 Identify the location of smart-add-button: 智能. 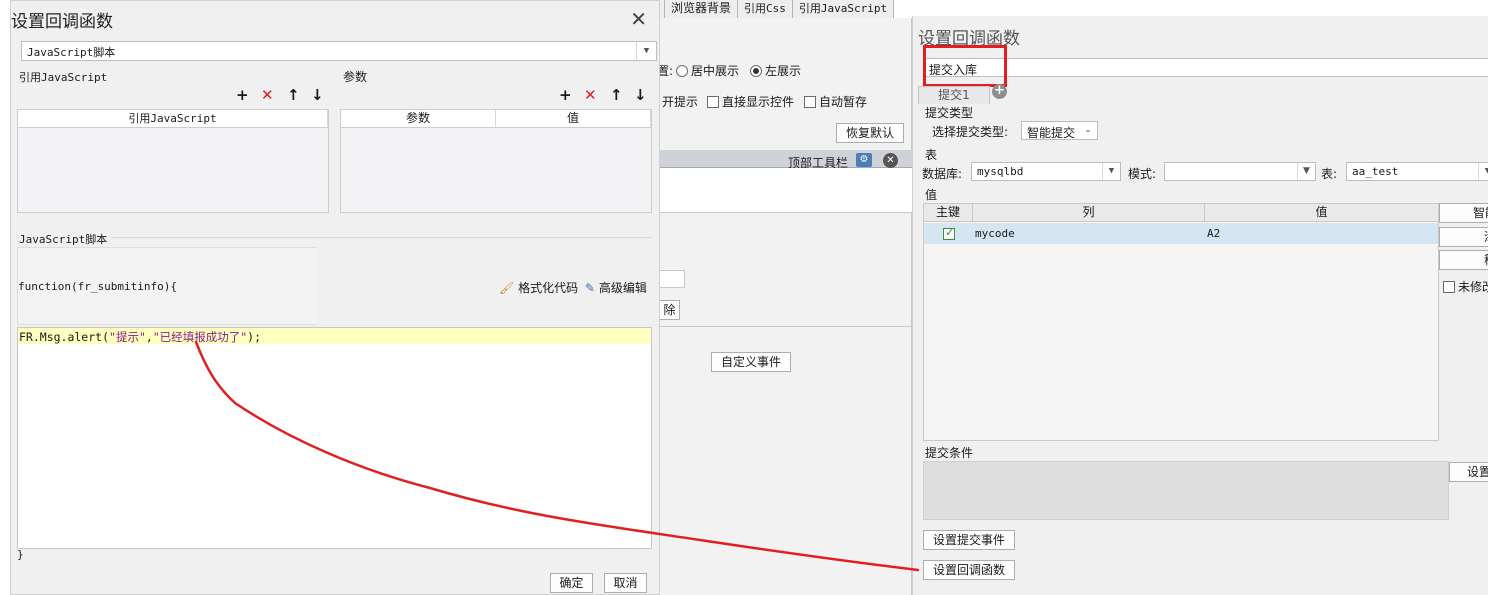
(1463, 213).